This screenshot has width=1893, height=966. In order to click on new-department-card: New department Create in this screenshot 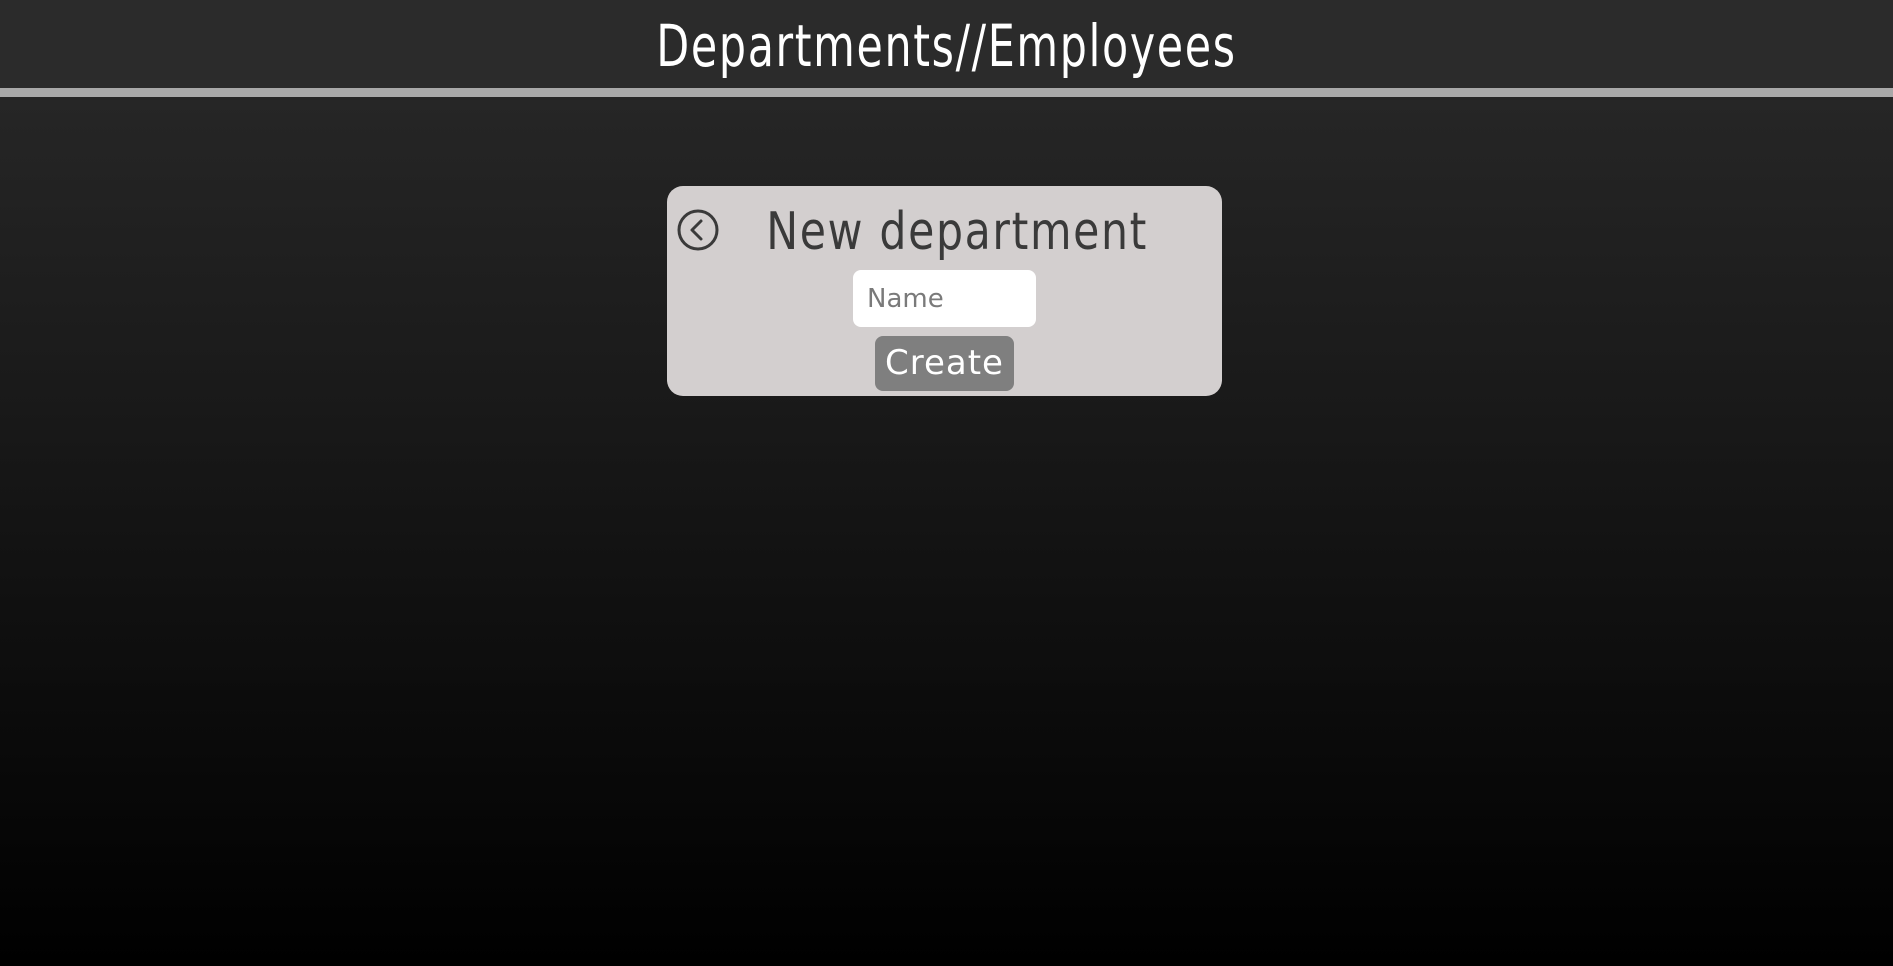, I will do `click(944, 291)`.